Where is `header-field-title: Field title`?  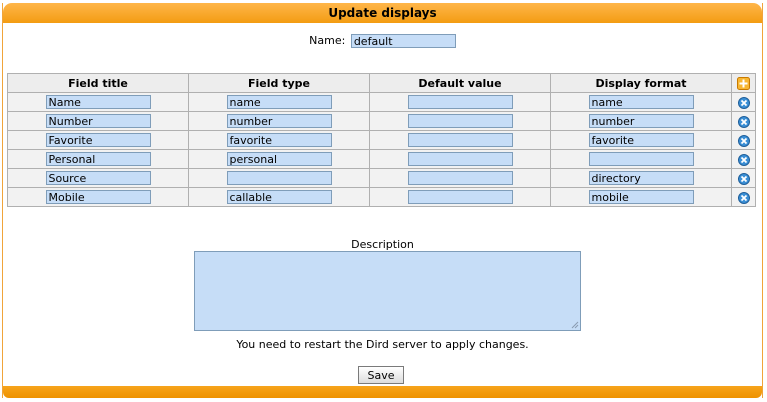
header-field-title: Field title is located at coordinates (98, 83).